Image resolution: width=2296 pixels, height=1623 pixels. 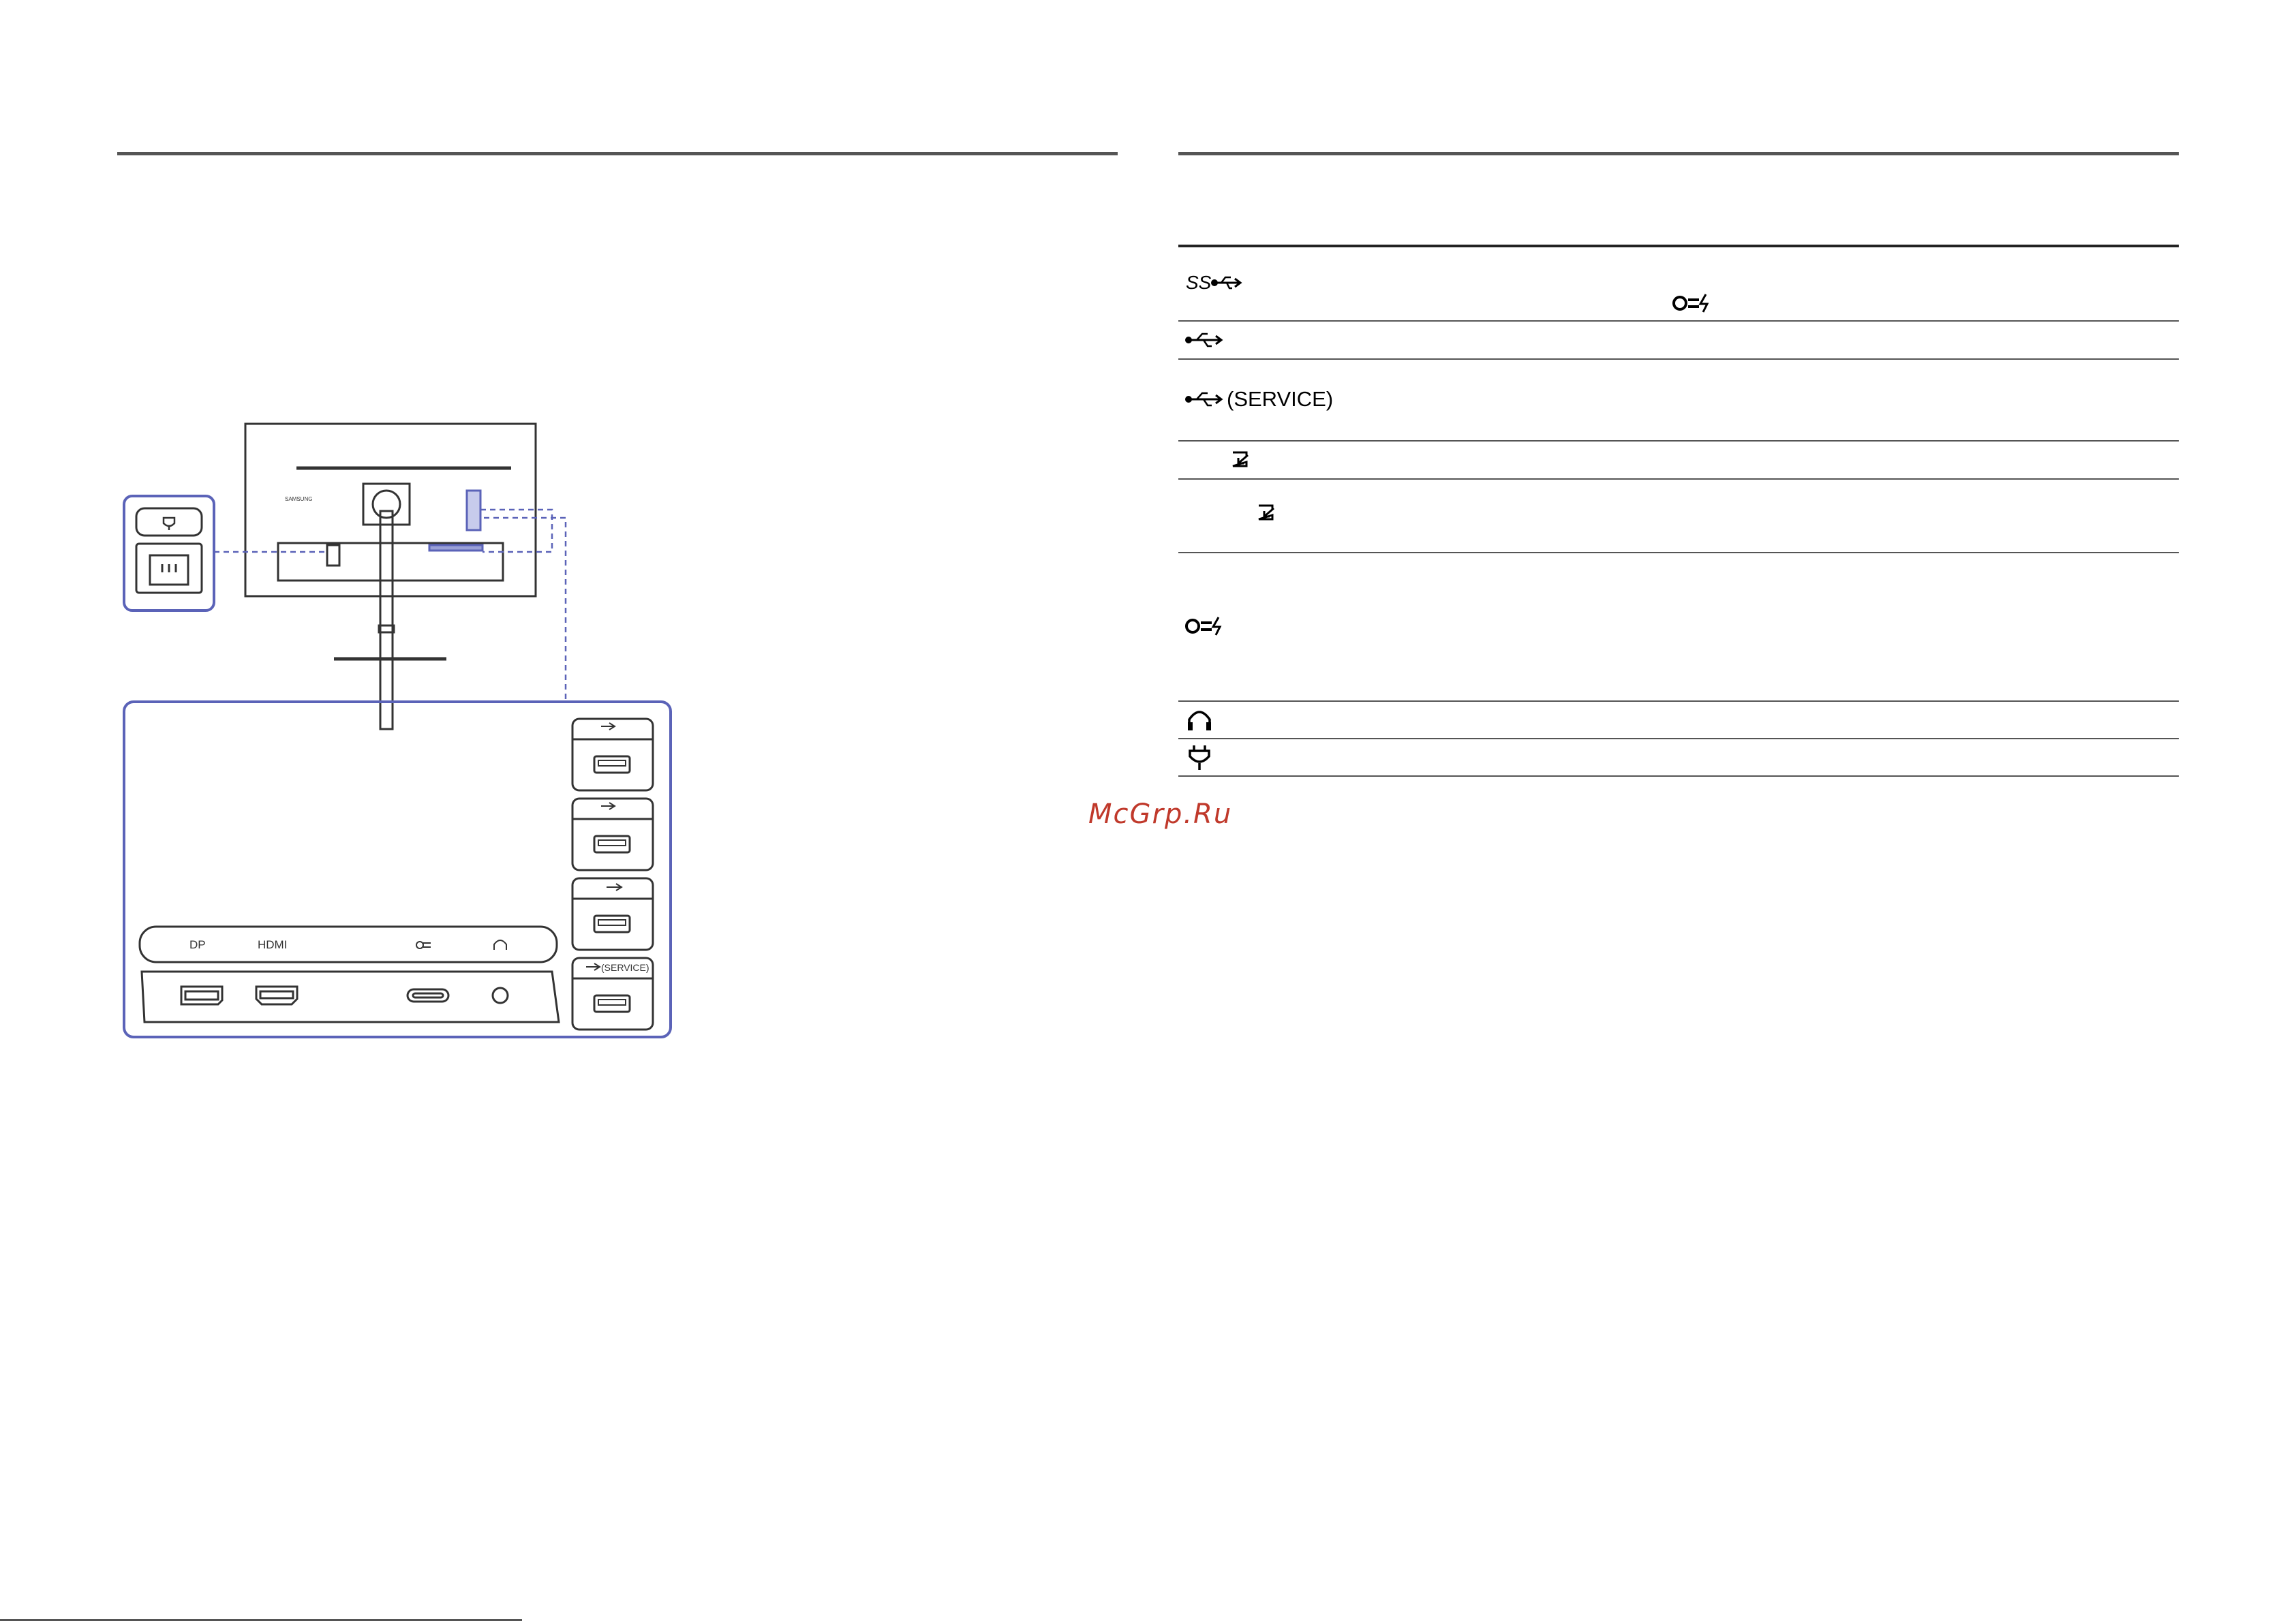 What do you see at coordinates (1199, 282) in the screenshot?
I see `svg-text: SS` at bounding box center [1199, 282].